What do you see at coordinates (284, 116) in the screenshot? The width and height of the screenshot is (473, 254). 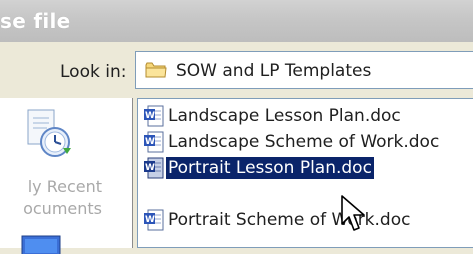 I see `file-name: Landscape Lesson Plan.doc` at bounding box center [284, 116].